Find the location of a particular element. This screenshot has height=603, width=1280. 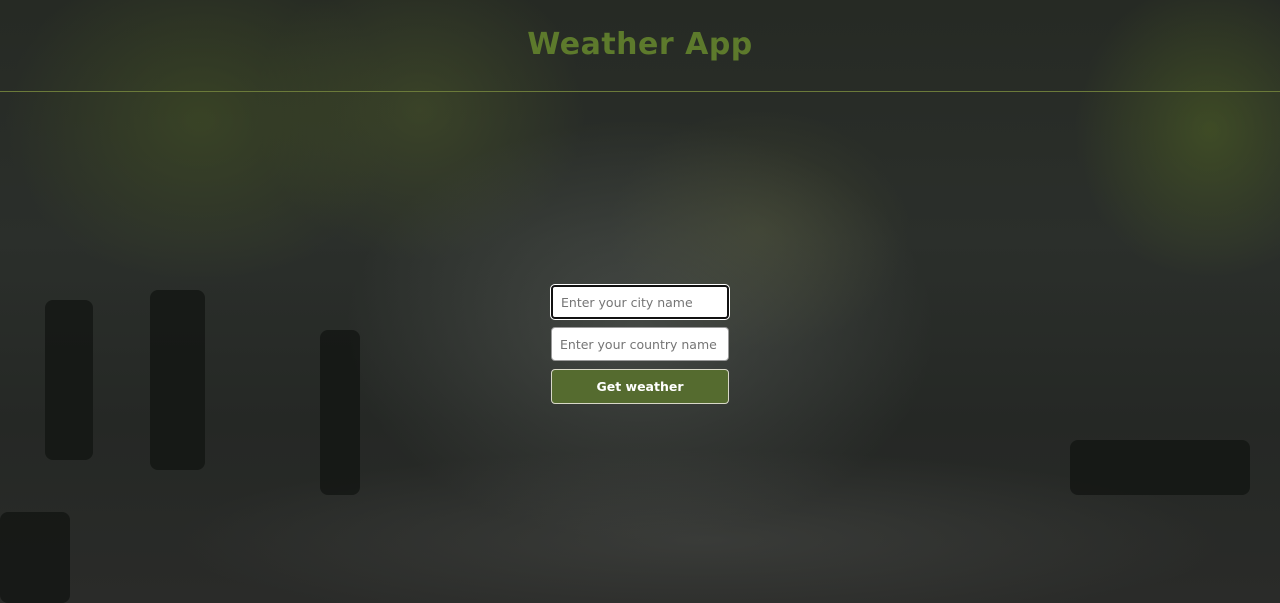

get-weather-button: Get weather is located at coordinates (640, 386).